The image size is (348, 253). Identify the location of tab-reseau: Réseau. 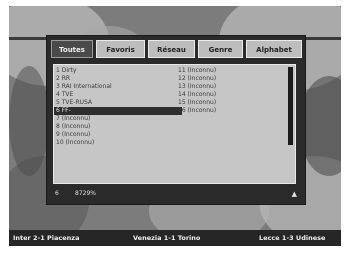
(171, 49).